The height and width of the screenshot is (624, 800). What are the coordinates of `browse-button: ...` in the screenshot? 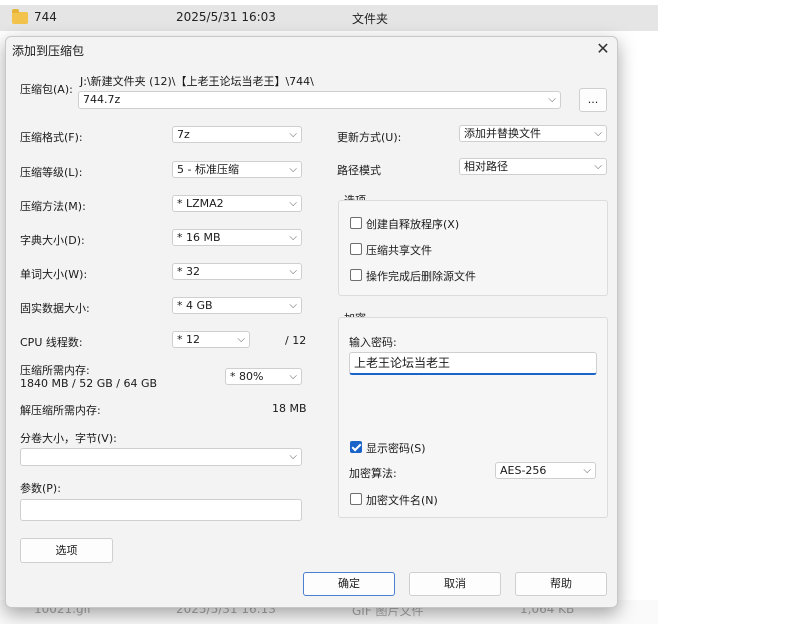 It's located at (593, 100).